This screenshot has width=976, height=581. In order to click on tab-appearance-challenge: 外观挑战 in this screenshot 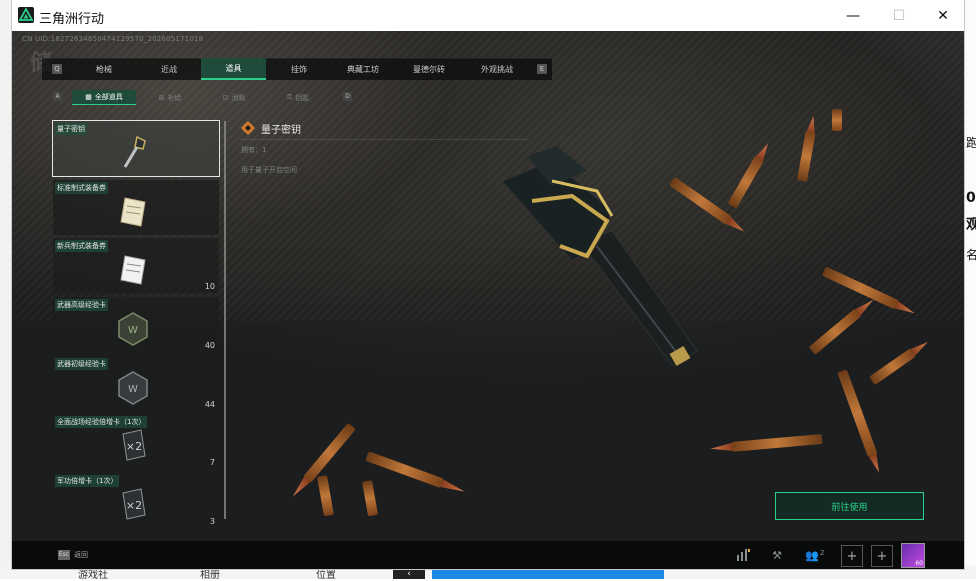, I will do `click(497, 69)`.